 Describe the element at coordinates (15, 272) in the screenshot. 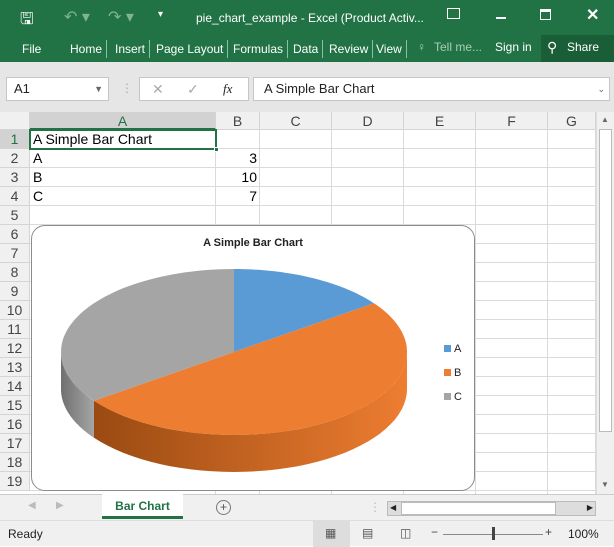

I see `row-header-8: 8` at that location.